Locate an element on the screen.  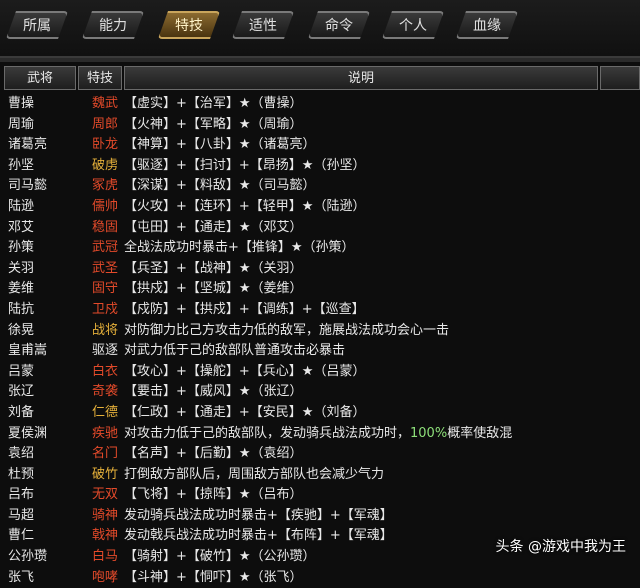
description-text: 对武力低于己的敌部队普通攻击必暴击 is located at coordinates (235, 351).